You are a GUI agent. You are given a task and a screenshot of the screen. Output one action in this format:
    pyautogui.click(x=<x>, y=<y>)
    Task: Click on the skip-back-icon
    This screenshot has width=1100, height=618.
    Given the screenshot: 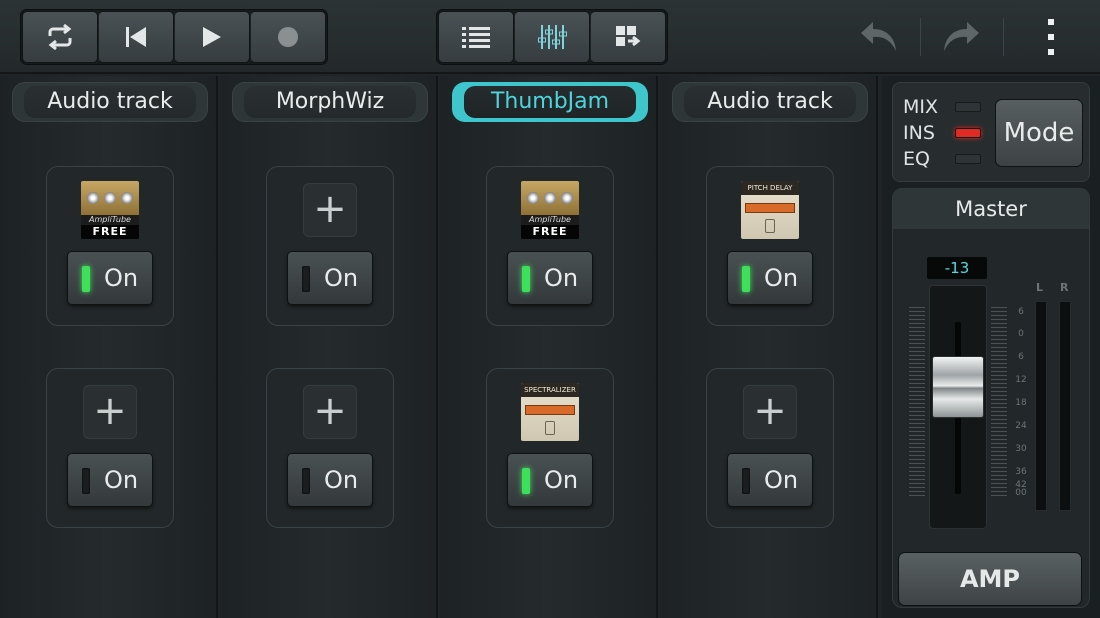 What is the action you would take?
    pyautogui.click(x=136, y=37)
    